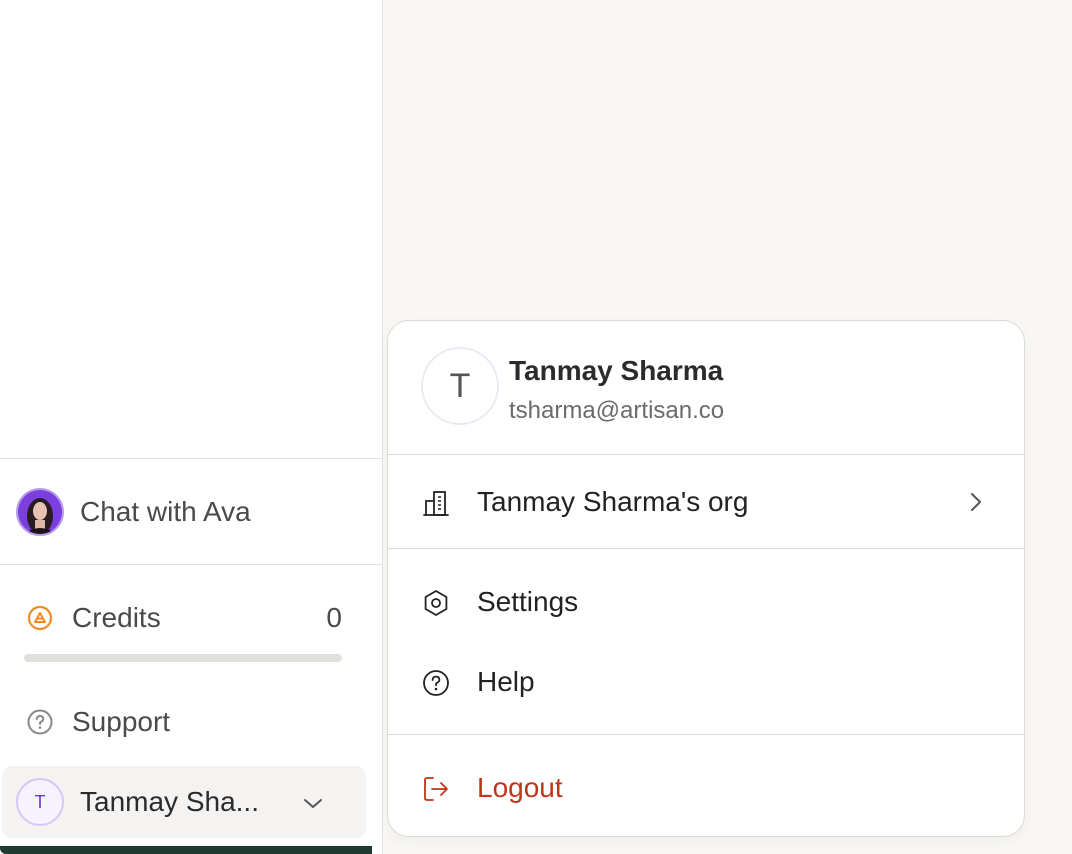 This screenshot has height=854, width=1072. I want to click on logout-icon, so click(436, 789).